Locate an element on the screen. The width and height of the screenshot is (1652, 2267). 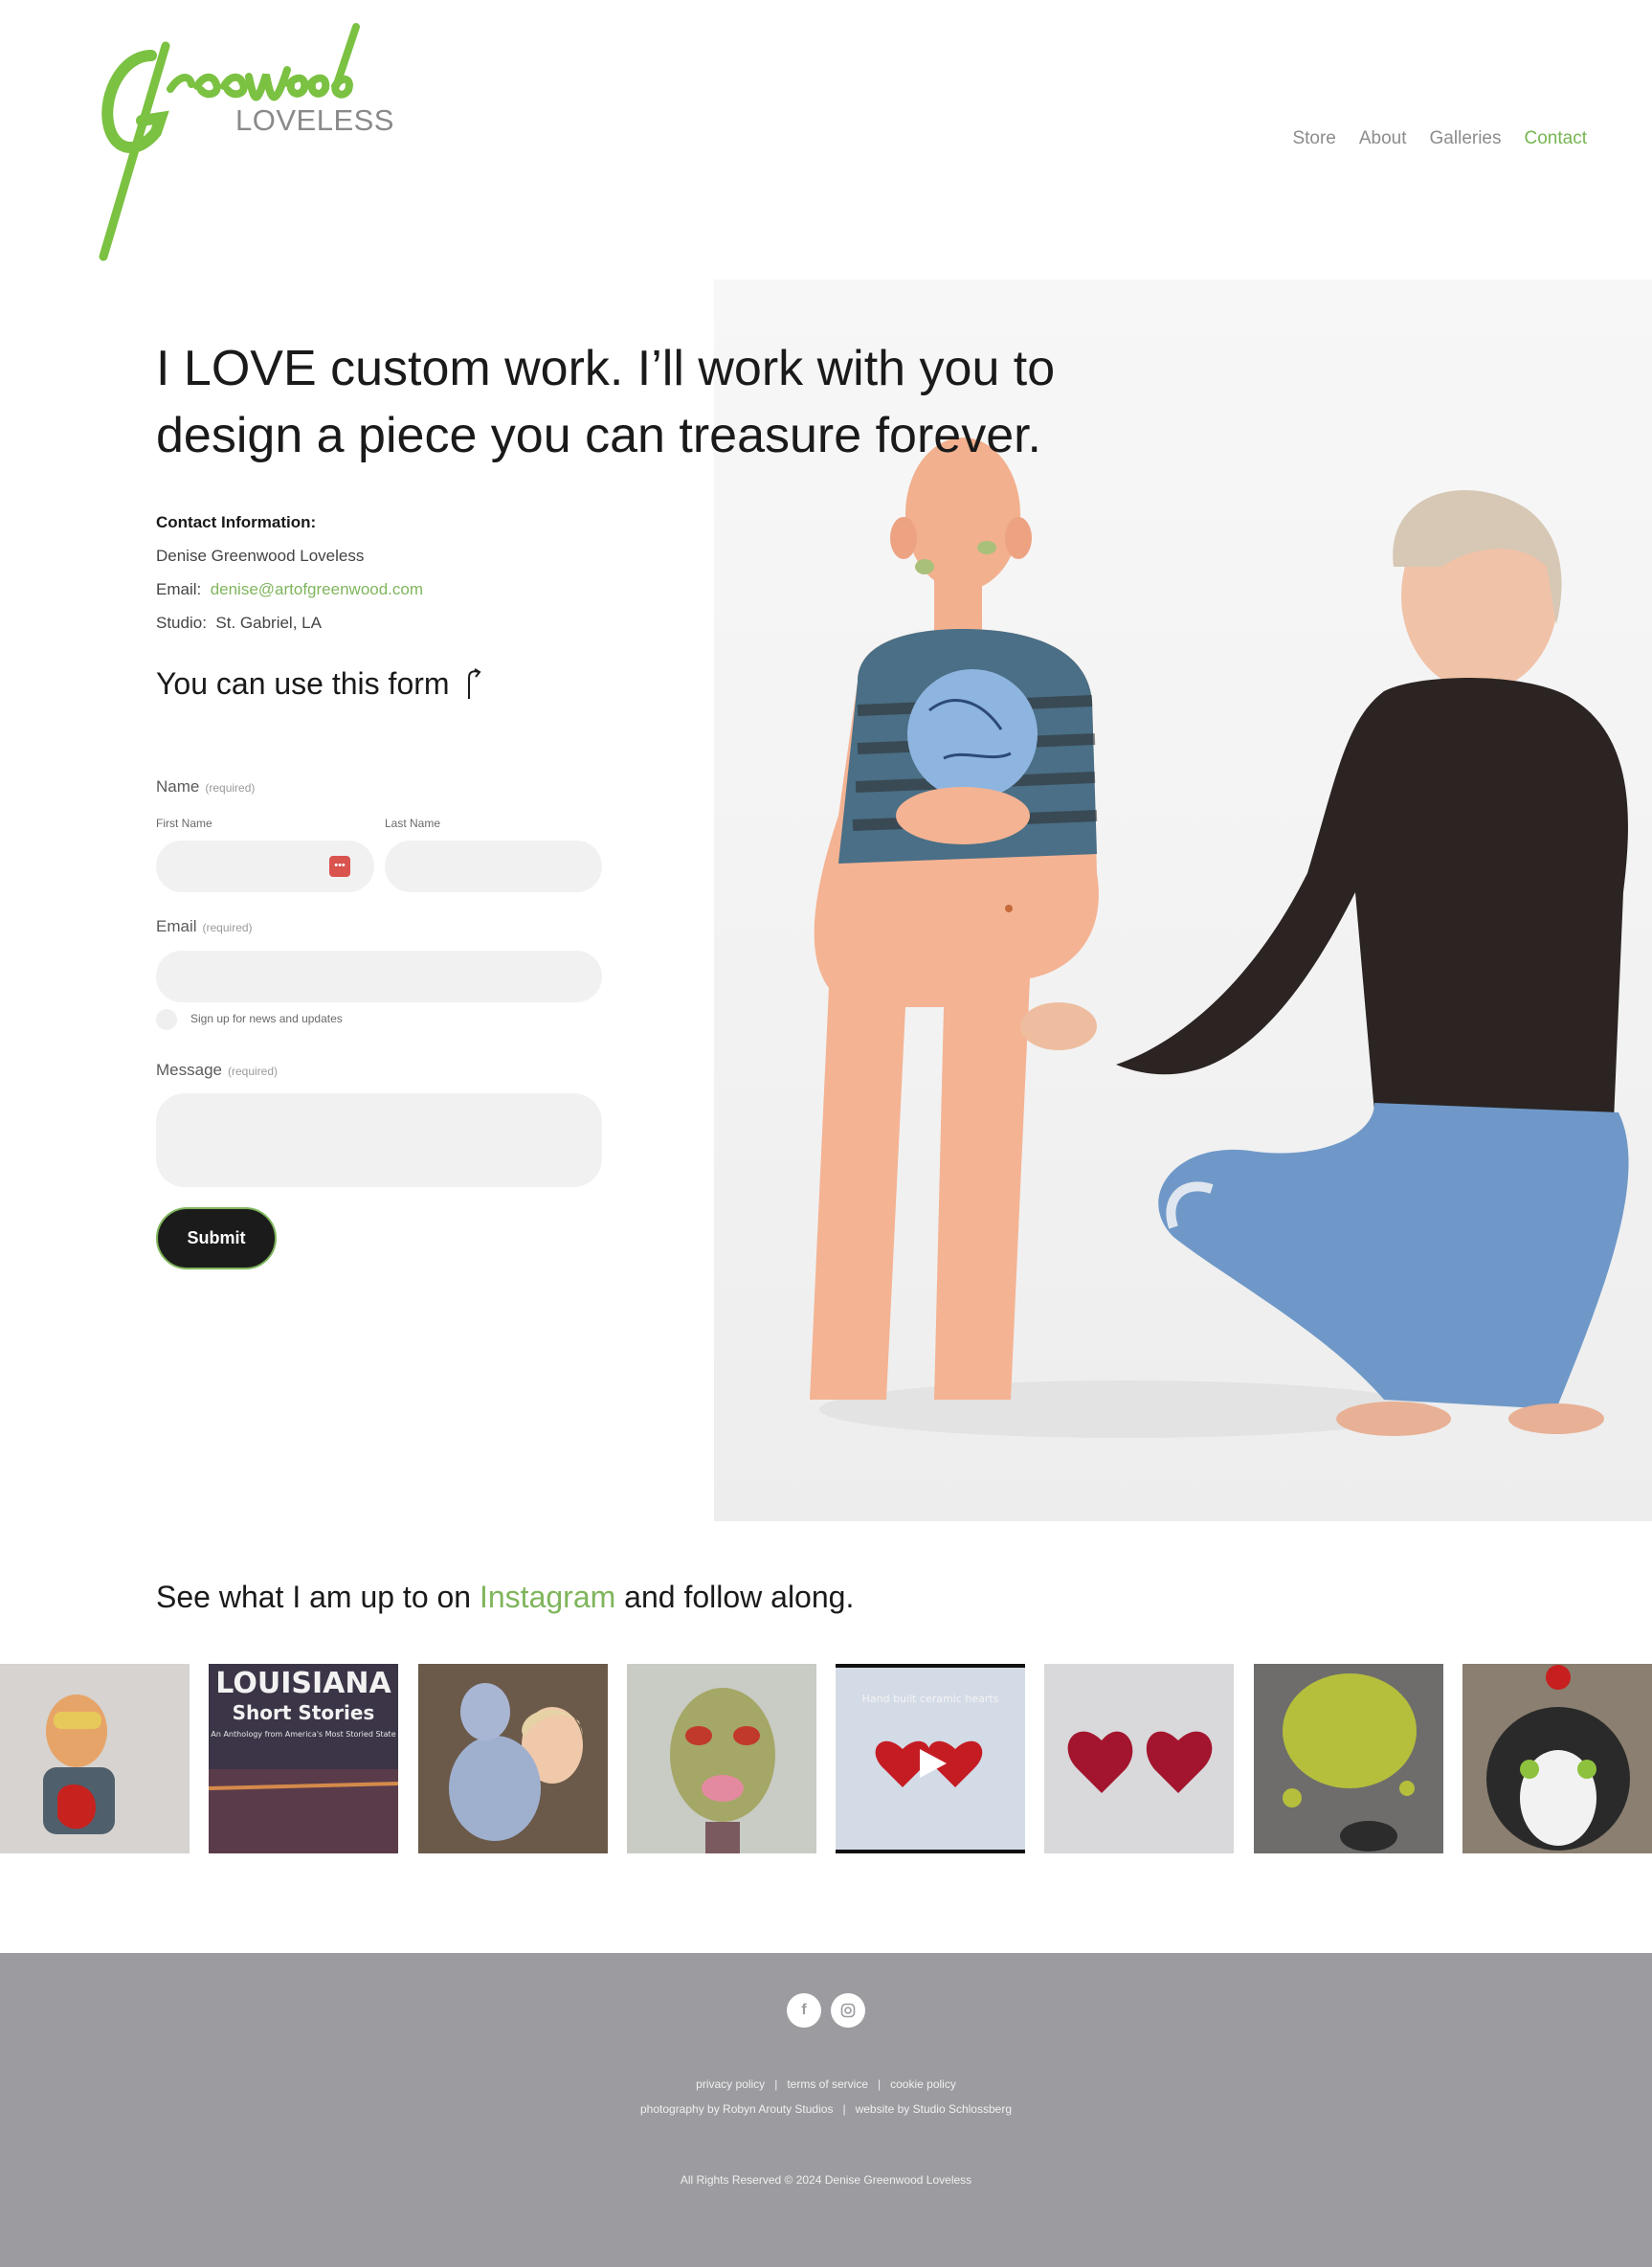
website-credit-link: website by Studio Schlossberg is located at coordinates (934, 2109).